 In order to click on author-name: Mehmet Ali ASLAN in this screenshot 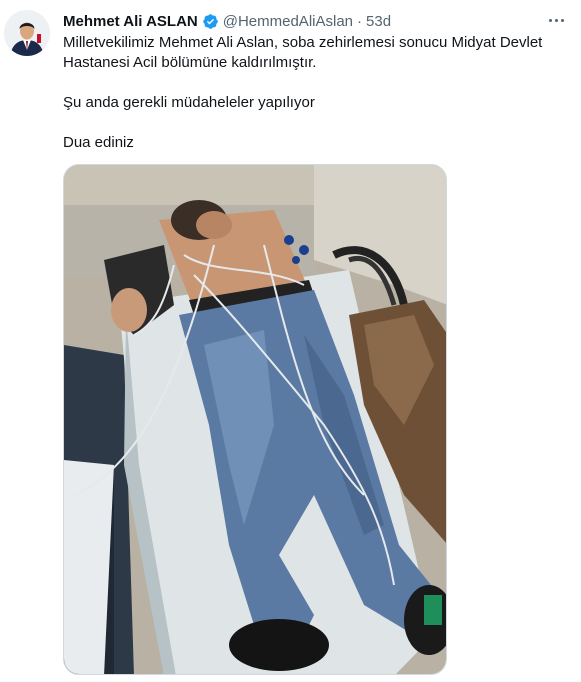, I will do `click(130, 21)`.